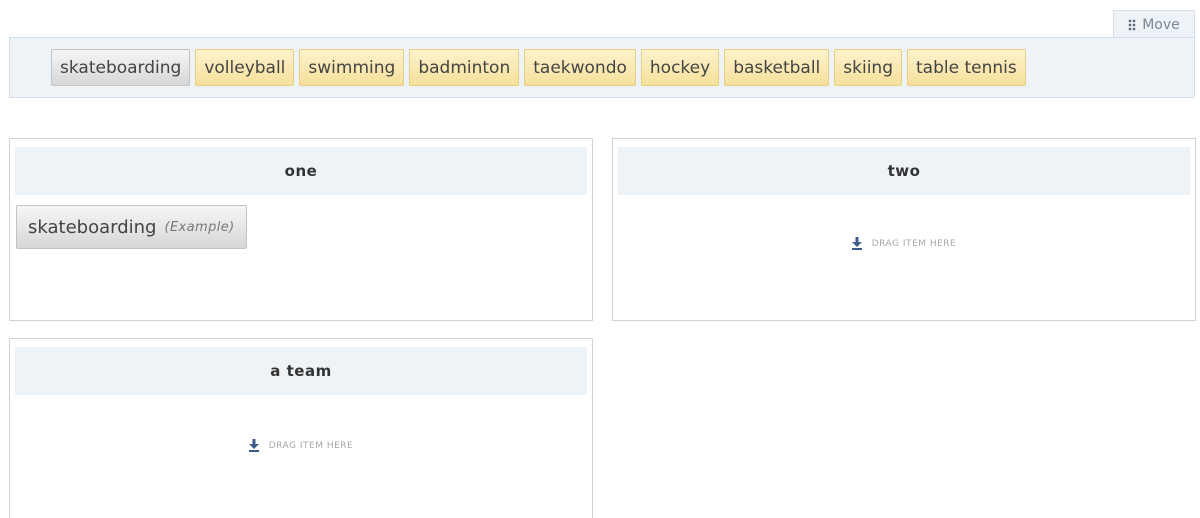 This screenshot has height=518, width=1200. I want to click on box-title-one: one, so click(301, 171).